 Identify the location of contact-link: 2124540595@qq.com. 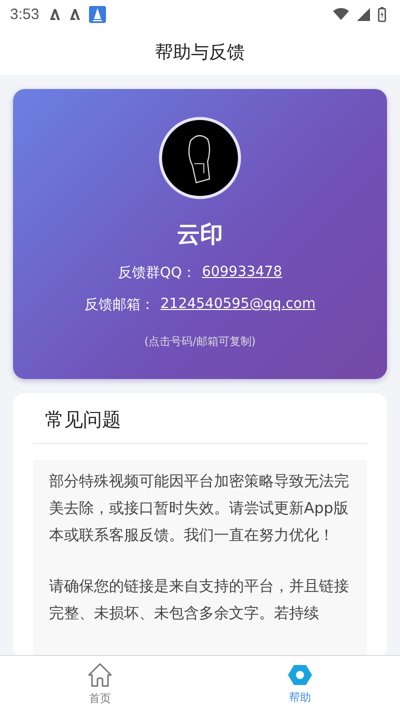
(238, 305).